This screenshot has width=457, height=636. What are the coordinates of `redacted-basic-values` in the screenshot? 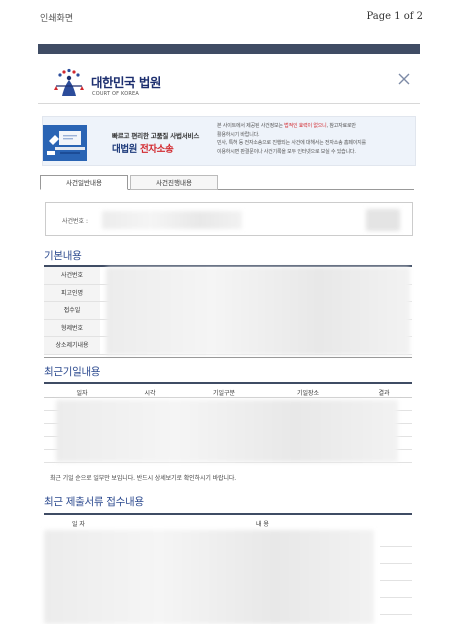 It's located at (258, 311).